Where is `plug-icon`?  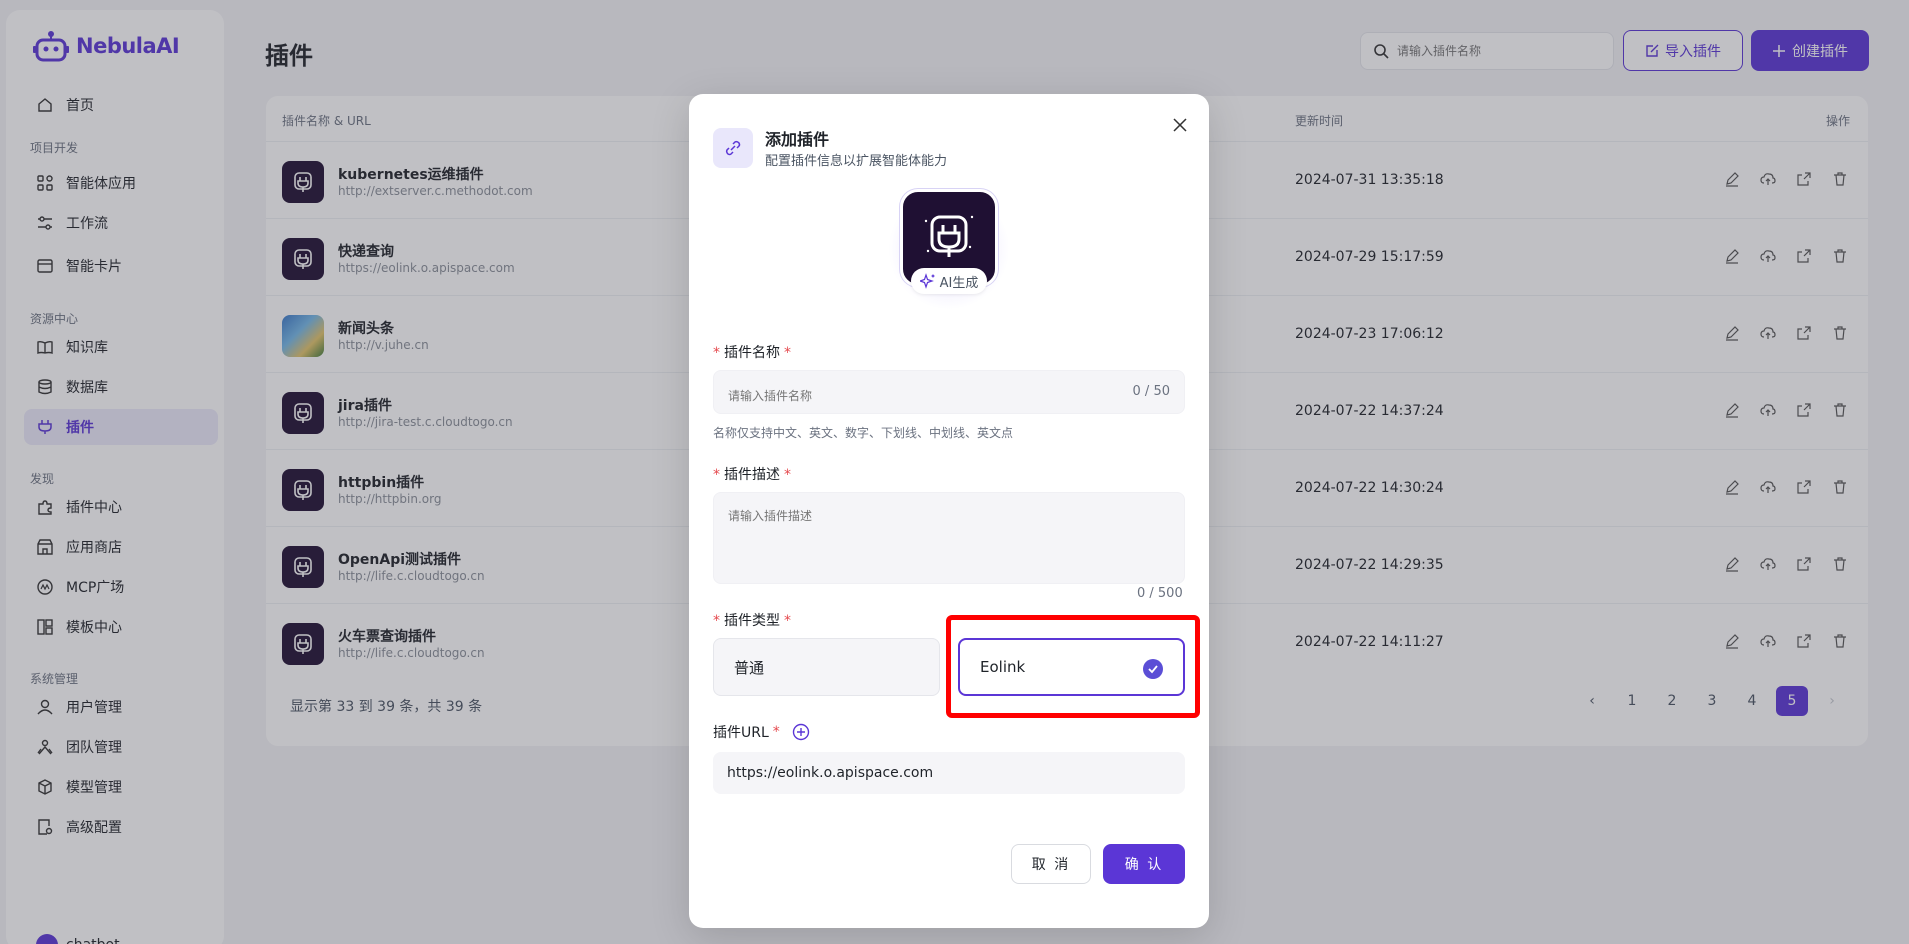
plug-icon is located at coordinates (949, 236).